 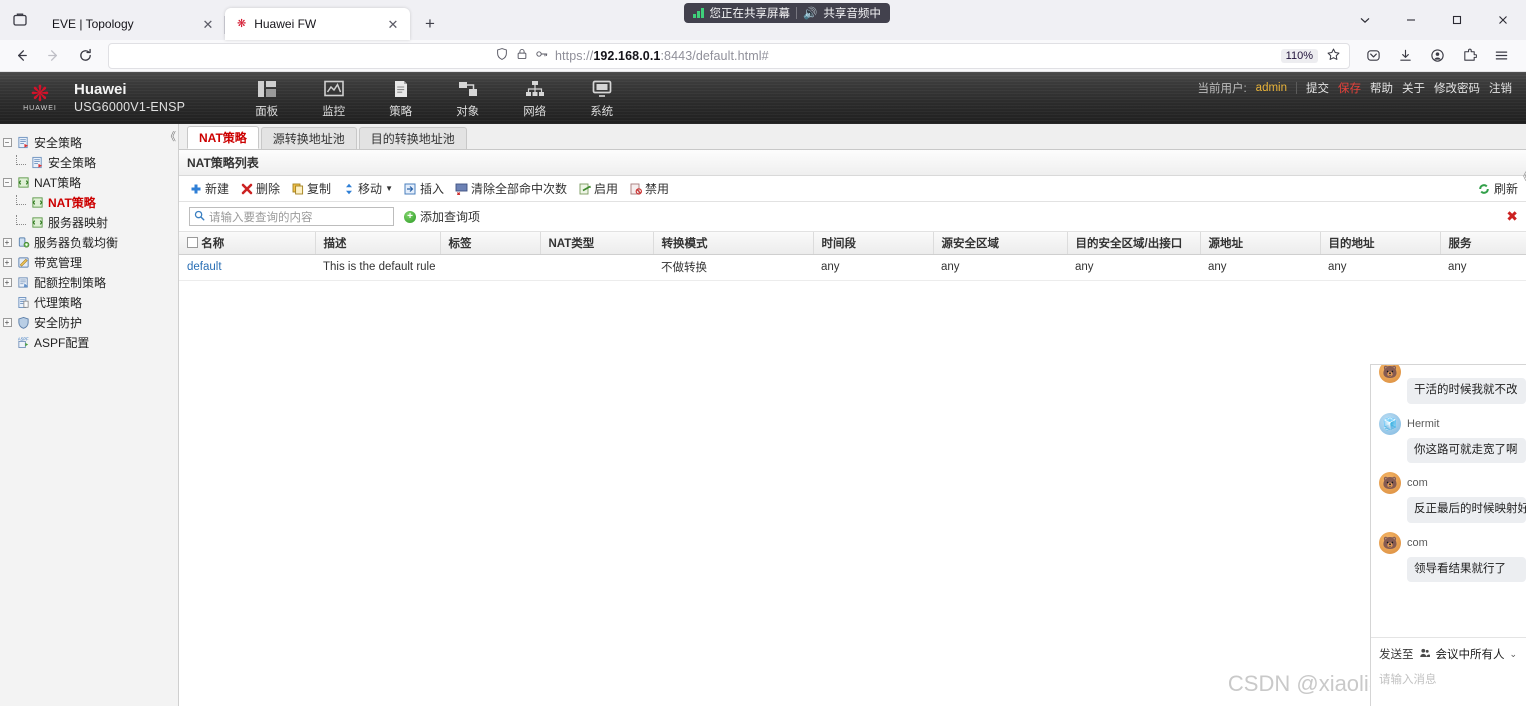 I want to click on cell-time-range: any, so click(x=873, y=267).